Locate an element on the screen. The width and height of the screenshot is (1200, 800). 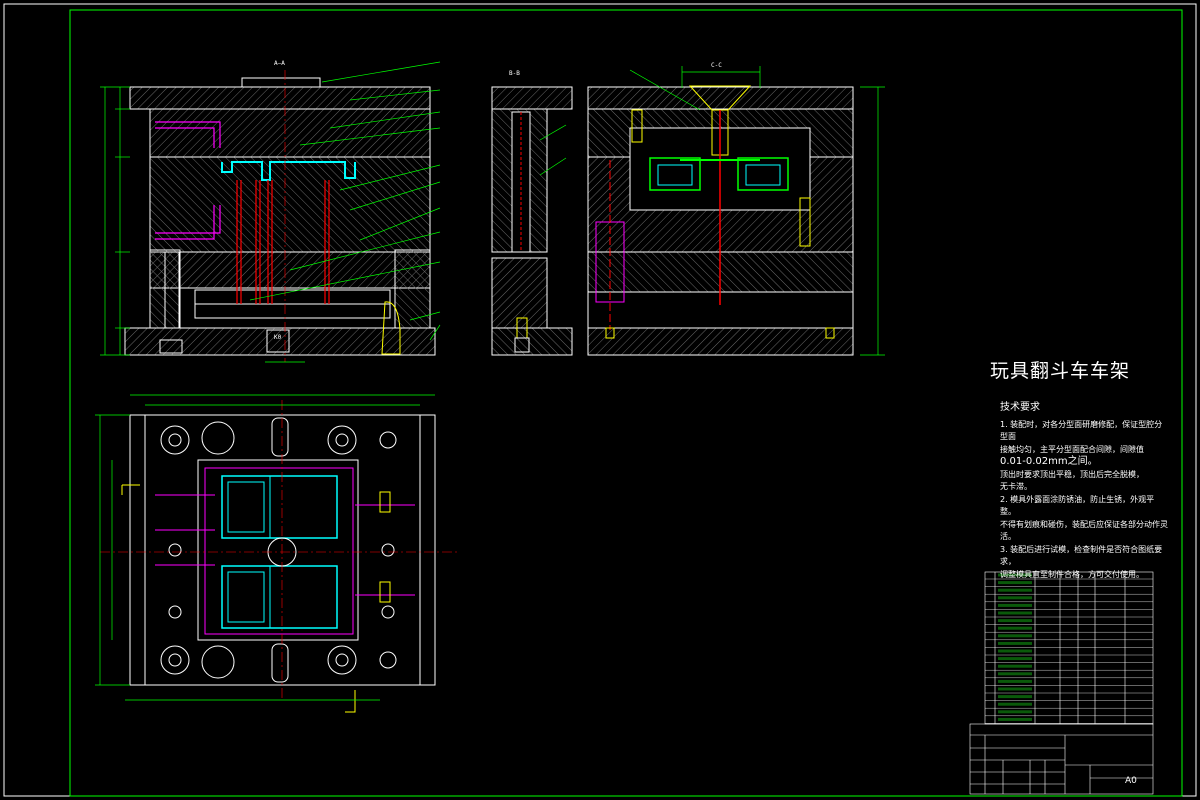
section-b-b-view is located at coordinates (532, 221).